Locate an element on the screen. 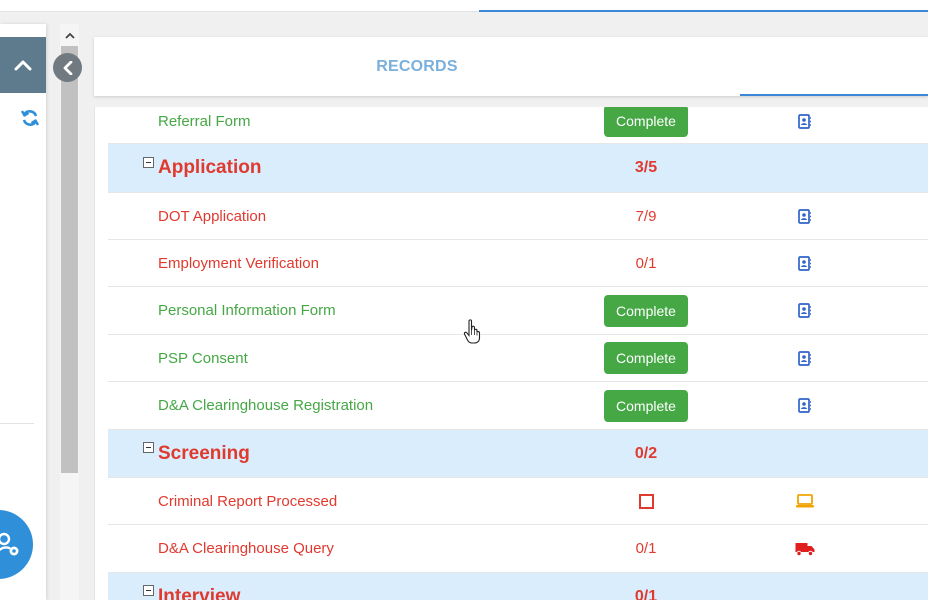  table-row-employment-verification: Employment Verification 0/1 is located at coordinates (518, 263).